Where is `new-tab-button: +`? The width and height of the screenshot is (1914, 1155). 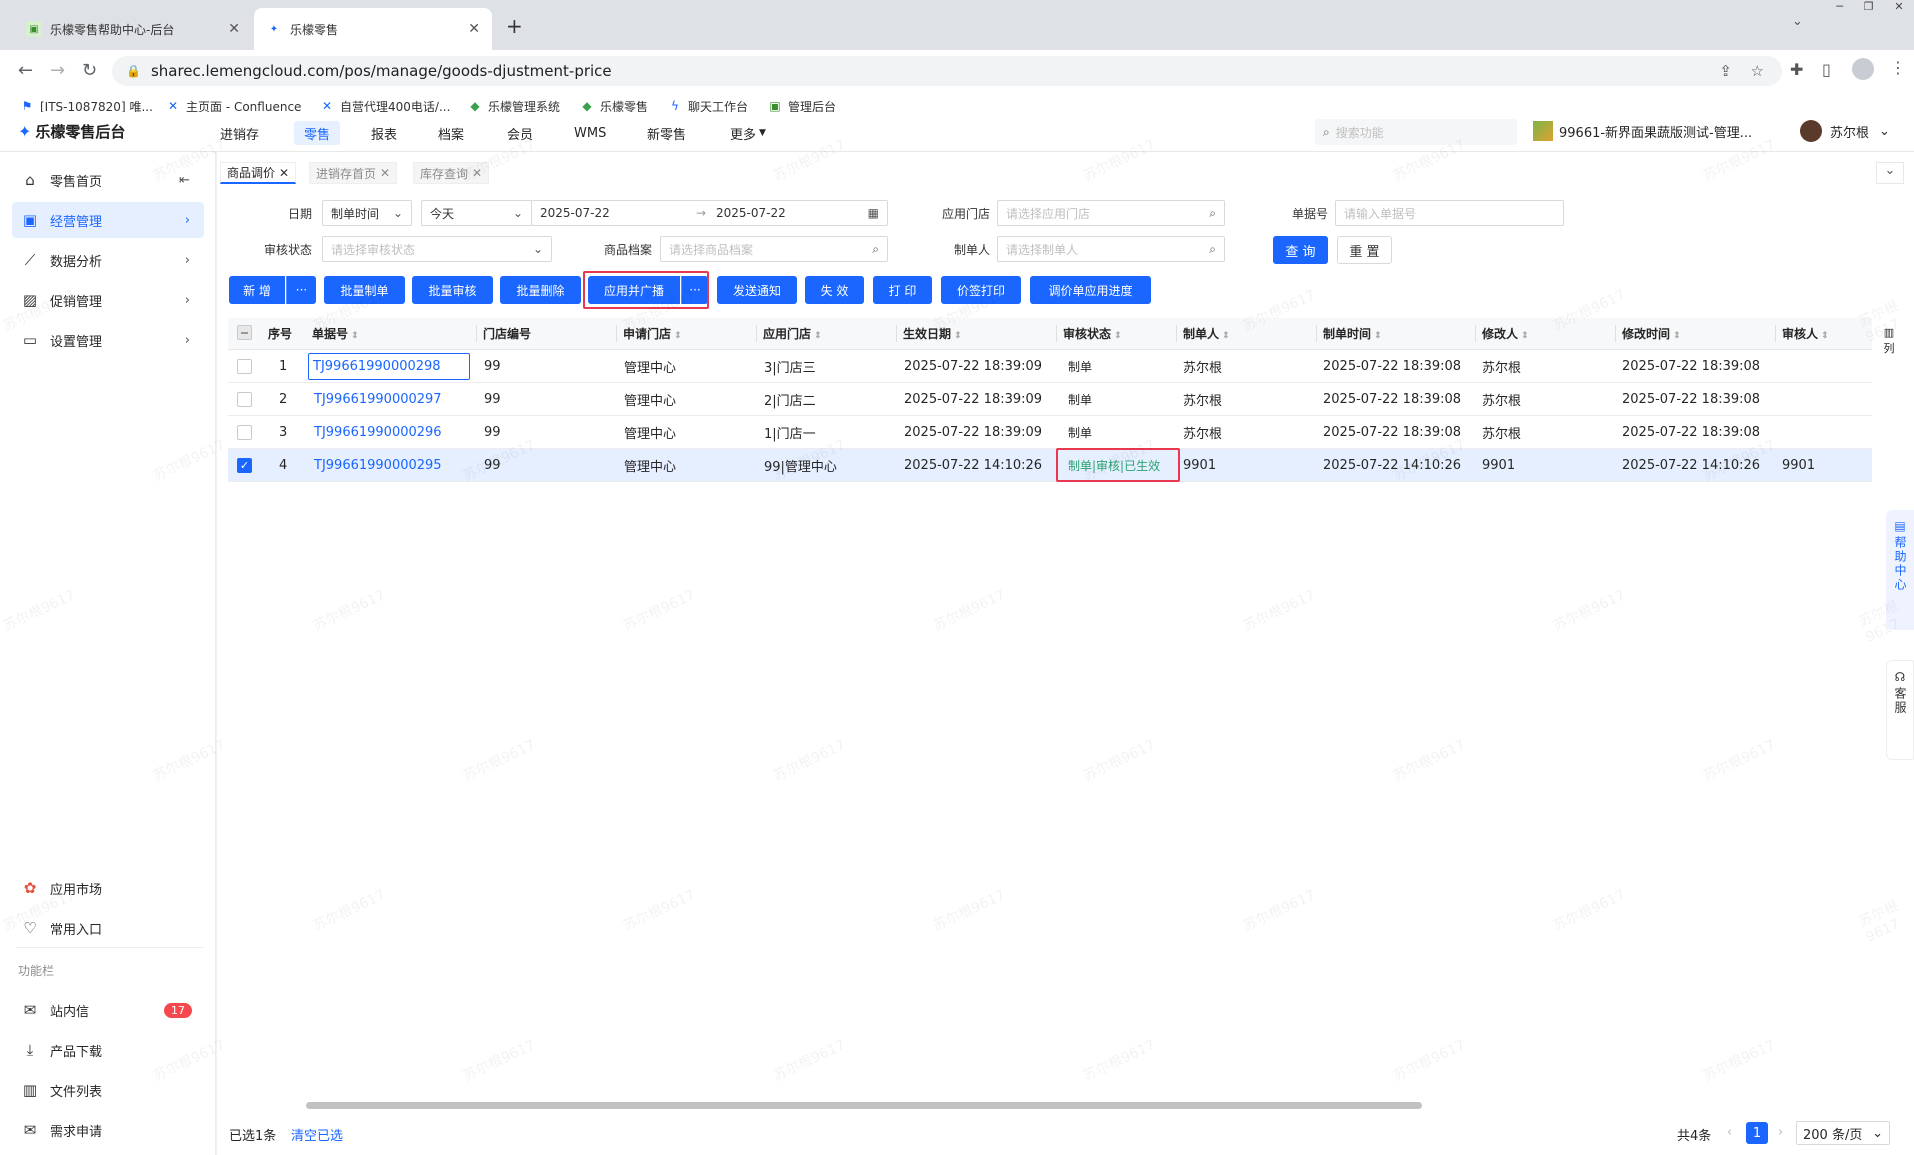 new-tab-button: + is located at coordinates (514, 26).